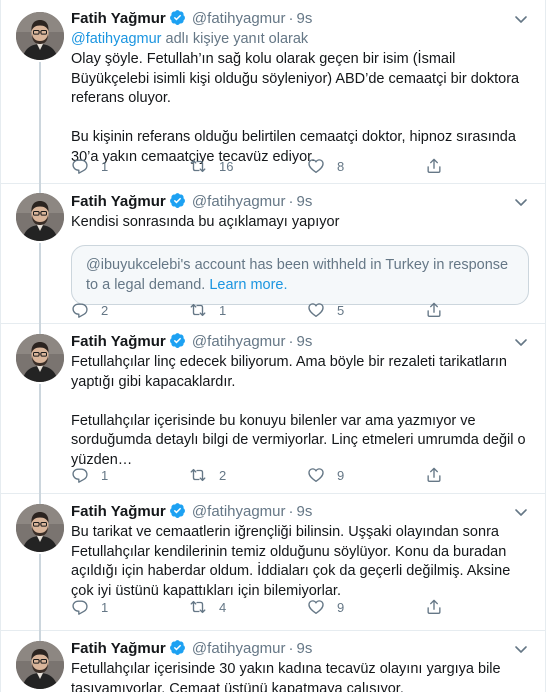 The width and height of the screenshot is (546, 692). Describe the element at coordinates (105, 310) in the screenshot. I see `reply-count: 2` at that location.